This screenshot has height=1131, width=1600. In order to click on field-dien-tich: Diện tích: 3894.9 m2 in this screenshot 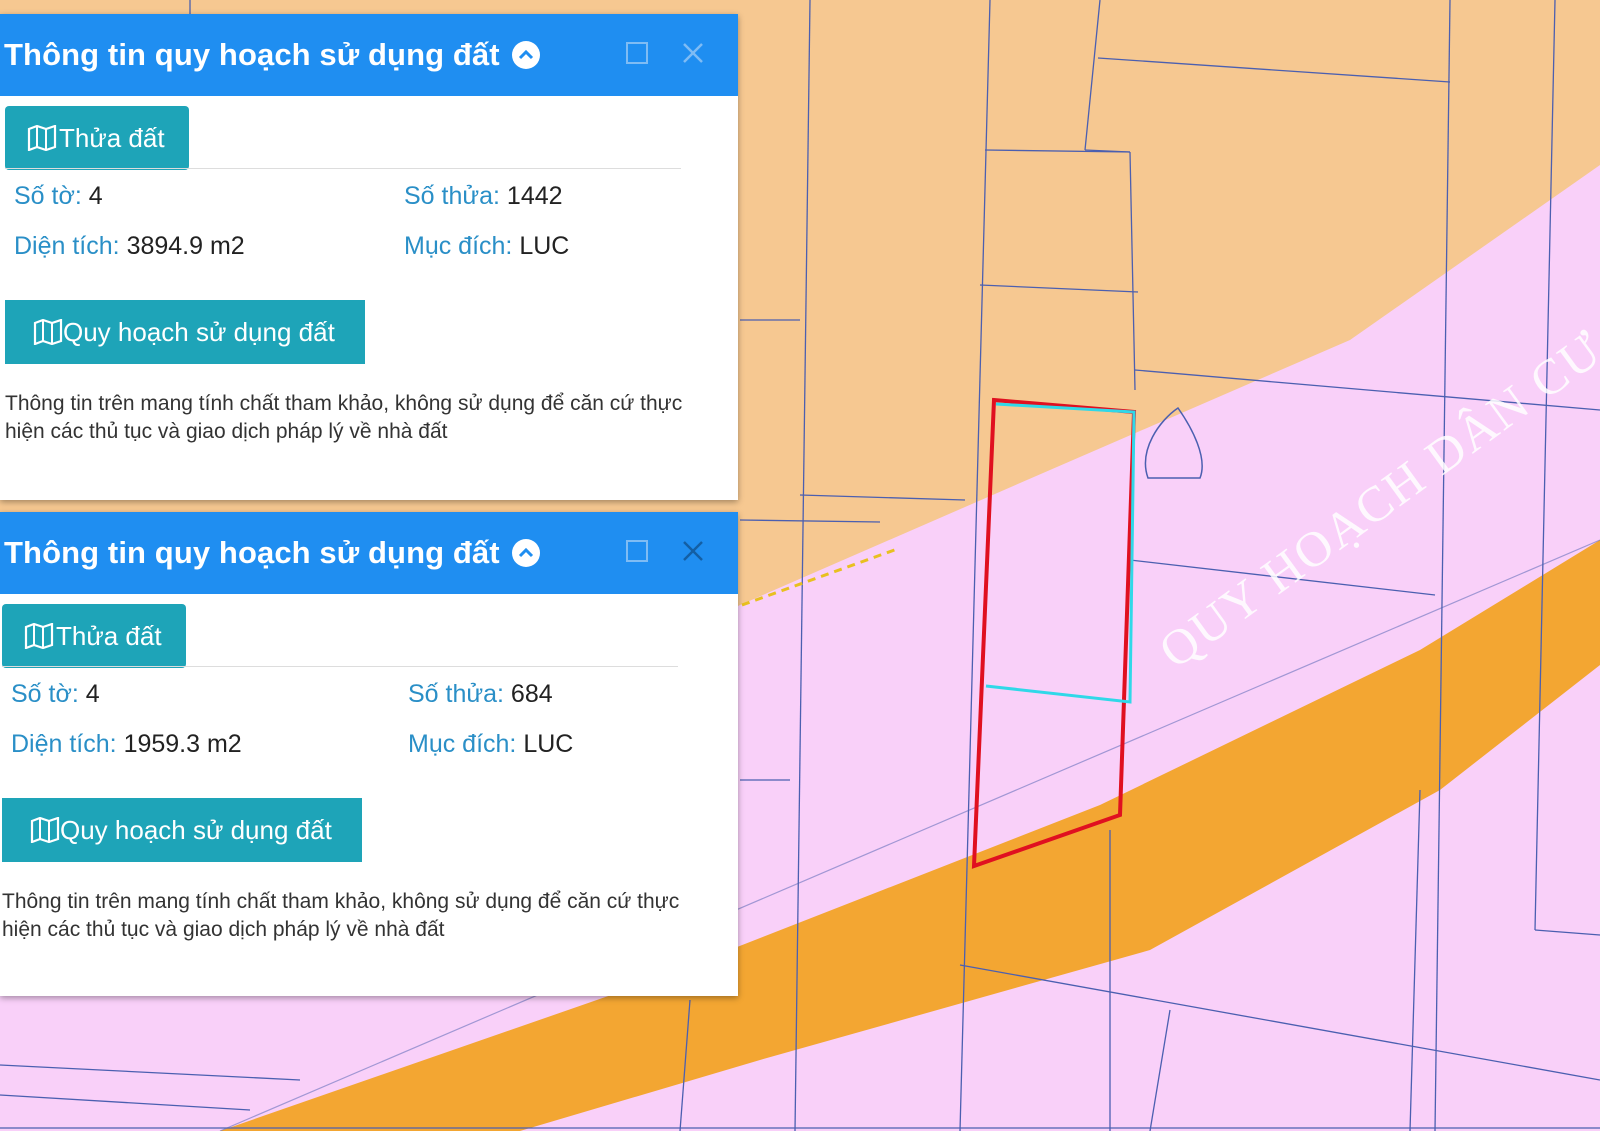, I will do `click(129, 246)`.